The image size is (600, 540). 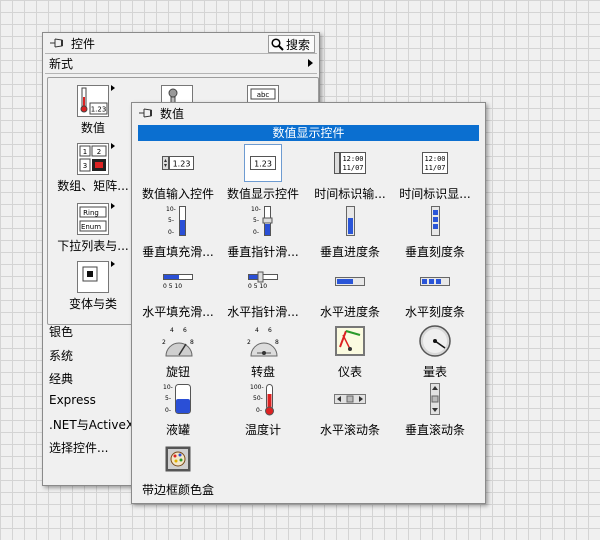 I want to click on palette-item-classic: 经典, so click(x=61, y=378).